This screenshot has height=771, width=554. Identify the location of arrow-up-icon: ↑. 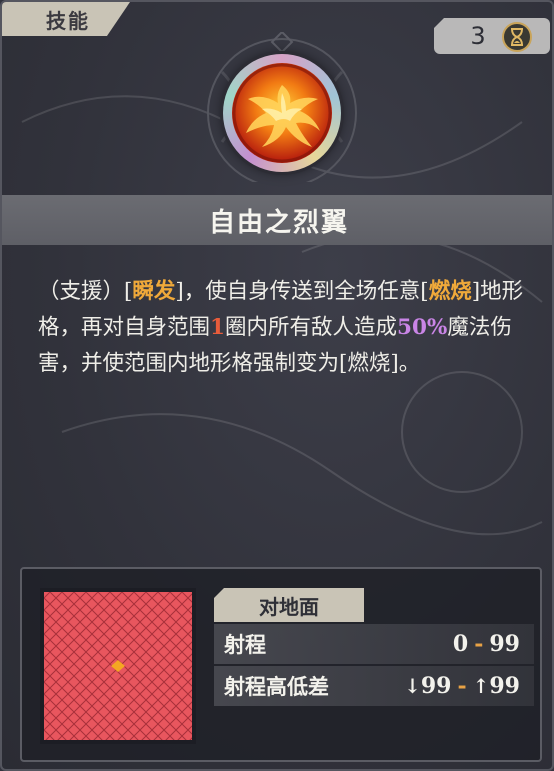
(481, 686).